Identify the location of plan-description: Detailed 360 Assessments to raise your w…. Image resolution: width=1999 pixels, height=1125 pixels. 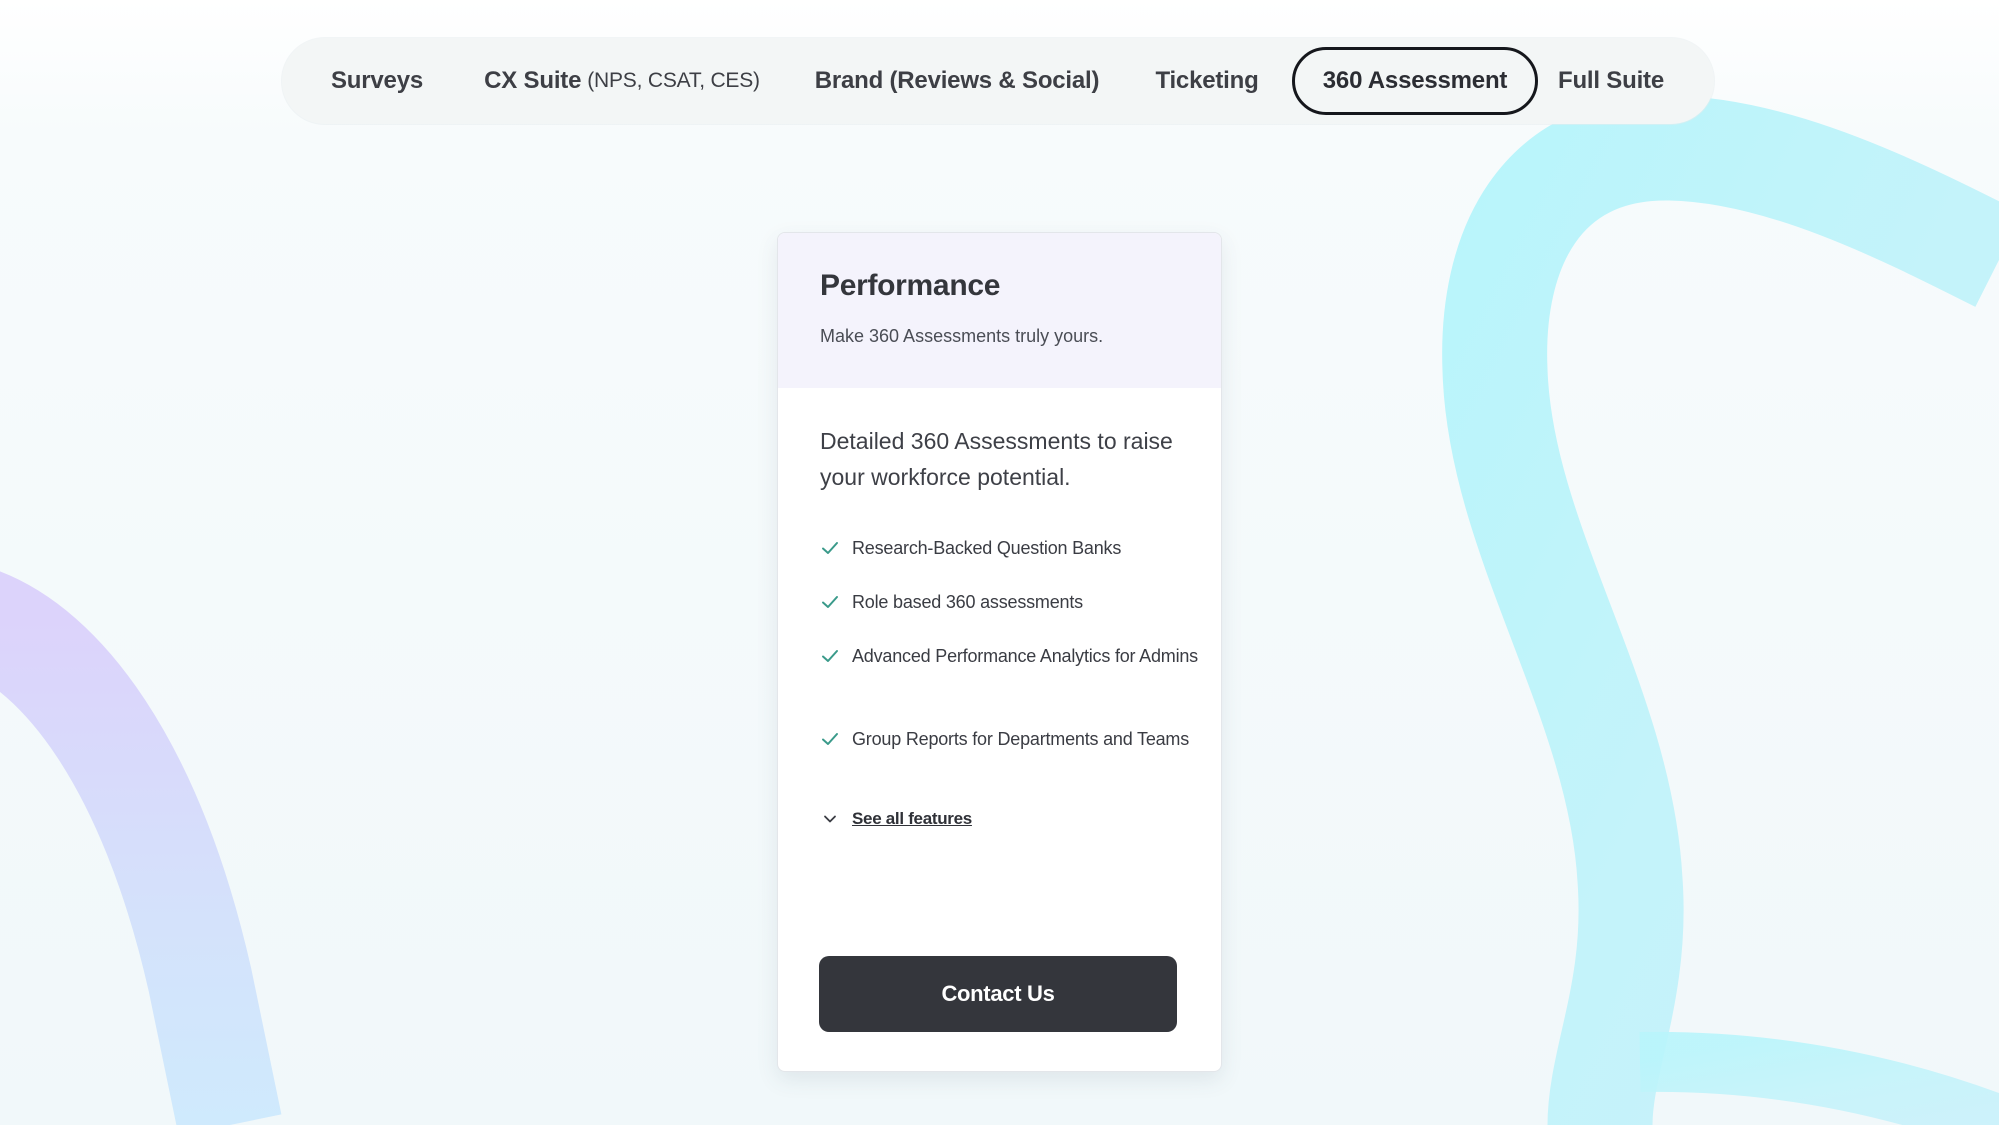
(996, 459).